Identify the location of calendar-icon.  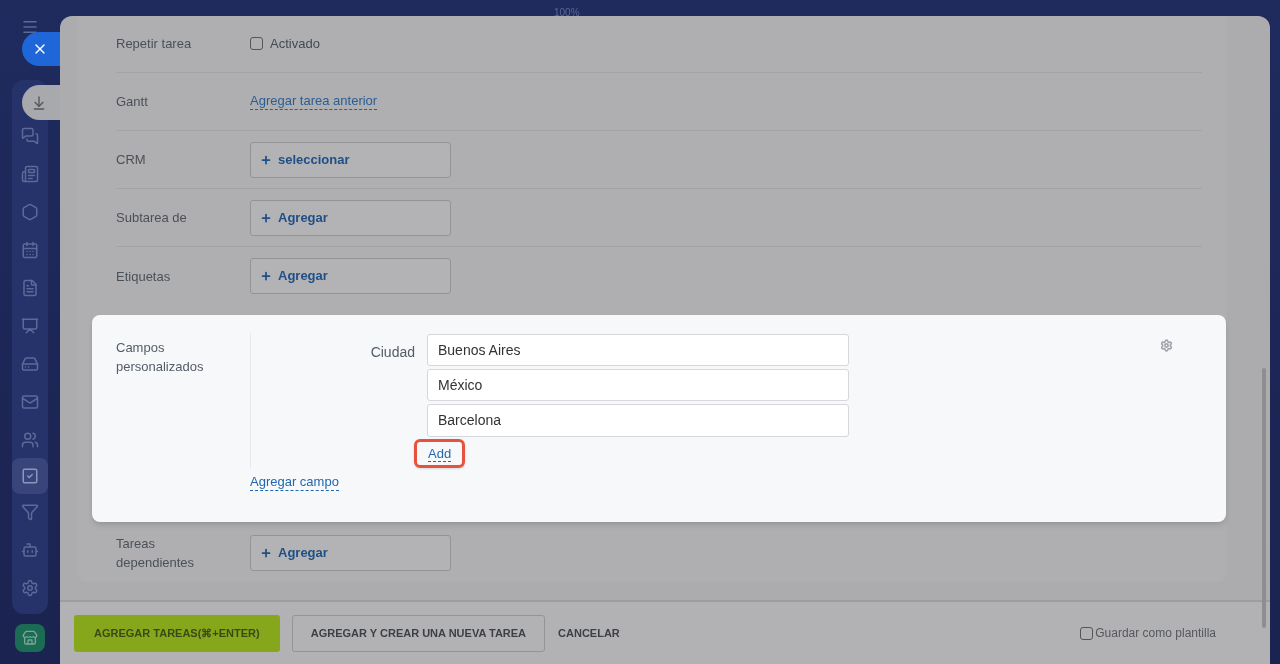
(30, 250).